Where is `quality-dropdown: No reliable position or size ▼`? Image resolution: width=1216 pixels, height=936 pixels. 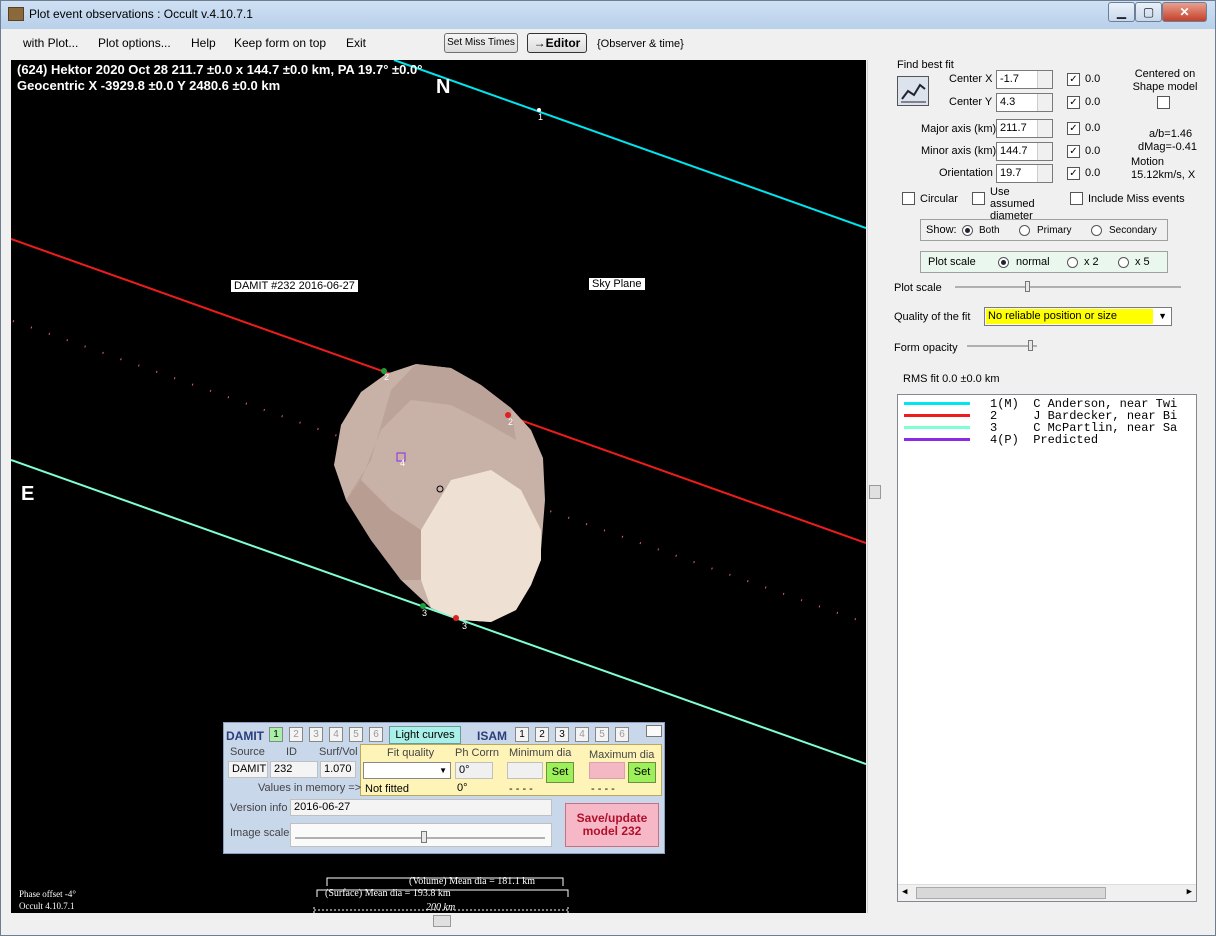 quality-dropdown: No reliable position or size ▼ is located at coordinates (1078, 316).